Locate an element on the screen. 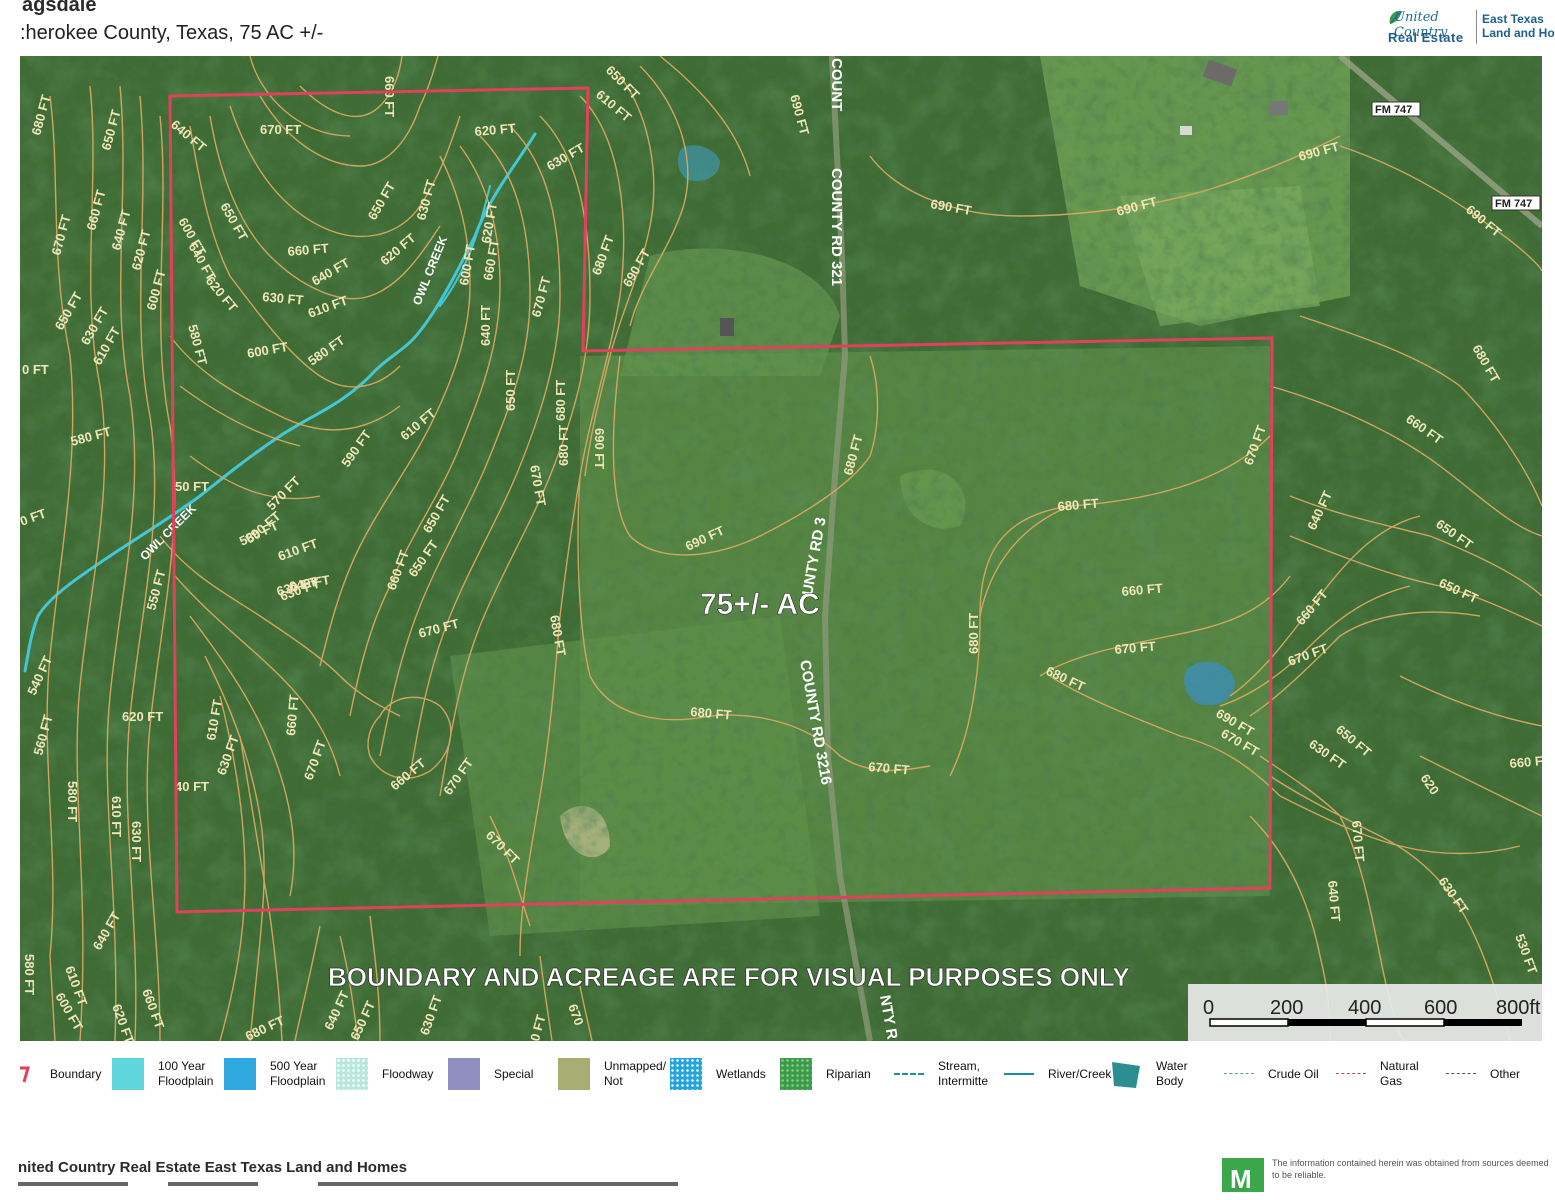 The image size is (1555, 1200). stream-swatch-icon is located at coordinates (909, 1074).